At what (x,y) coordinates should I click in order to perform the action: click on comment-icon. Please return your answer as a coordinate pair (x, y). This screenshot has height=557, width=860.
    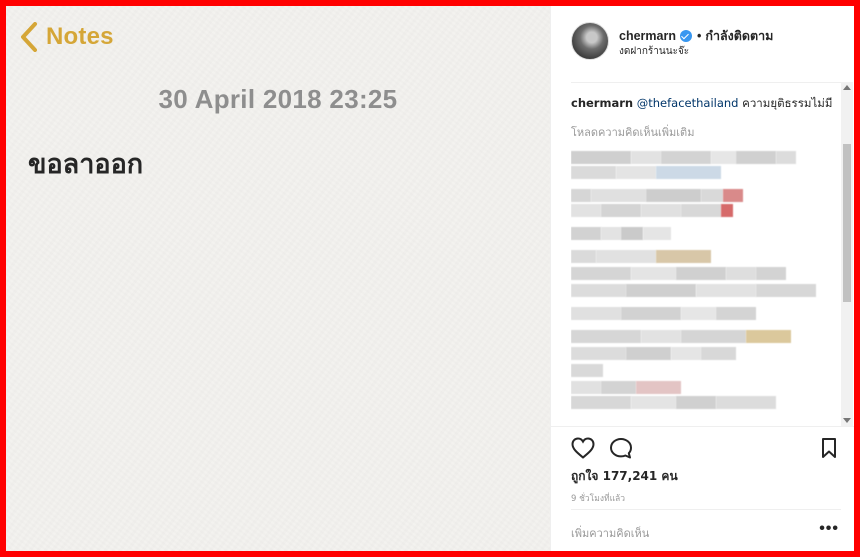
    Looking at the image, I should click on (621, 448).